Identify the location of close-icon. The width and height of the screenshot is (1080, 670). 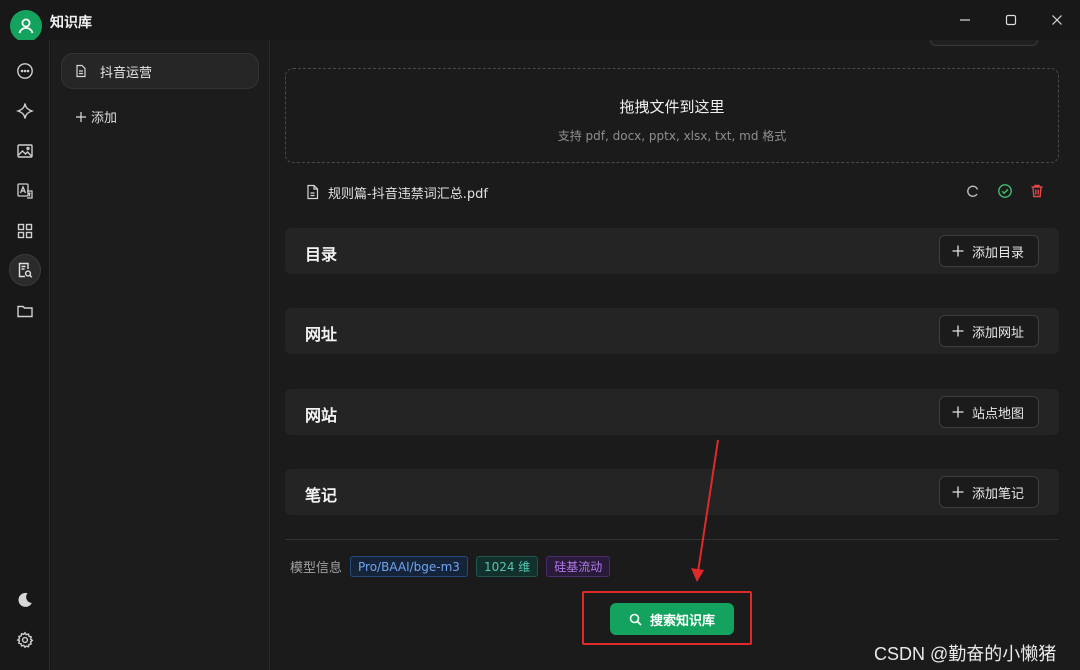
(1057, 20).